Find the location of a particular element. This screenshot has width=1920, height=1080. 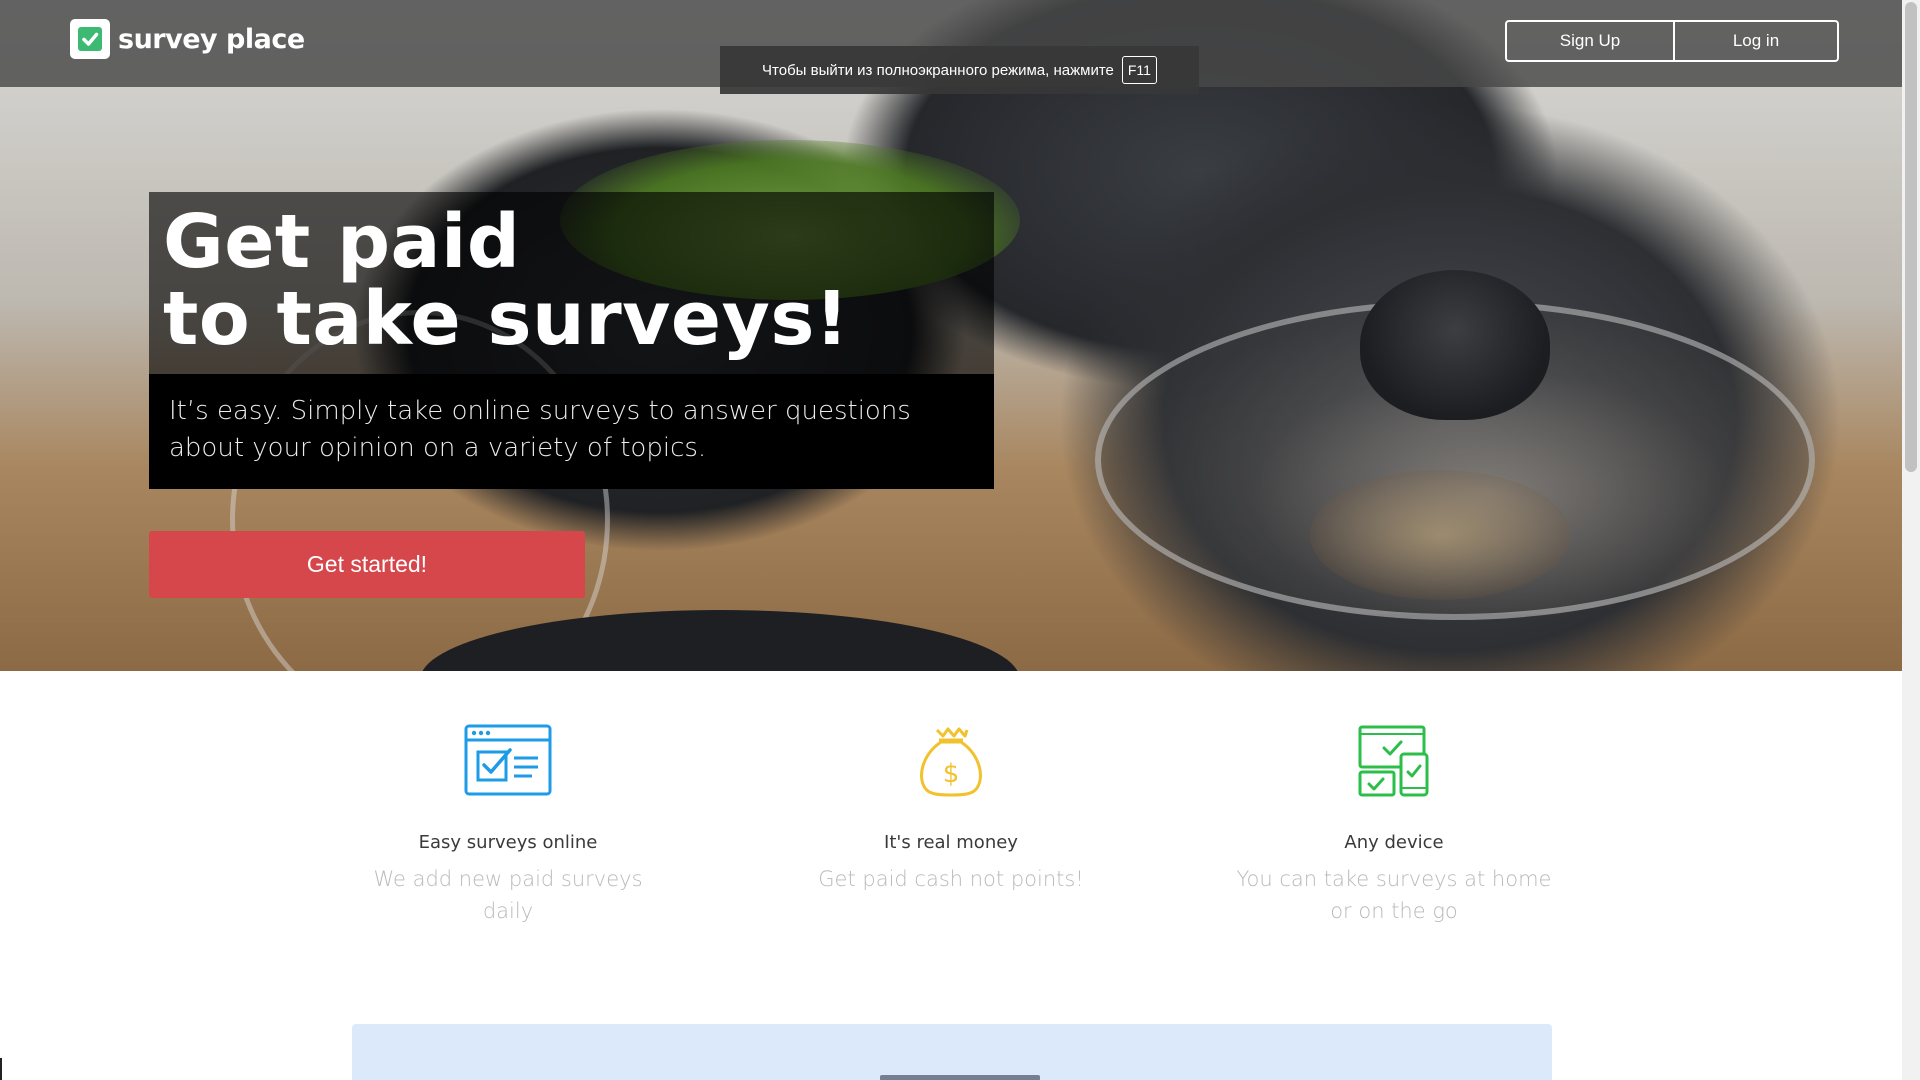

text-cursor is located at coordinates (1, 1069).